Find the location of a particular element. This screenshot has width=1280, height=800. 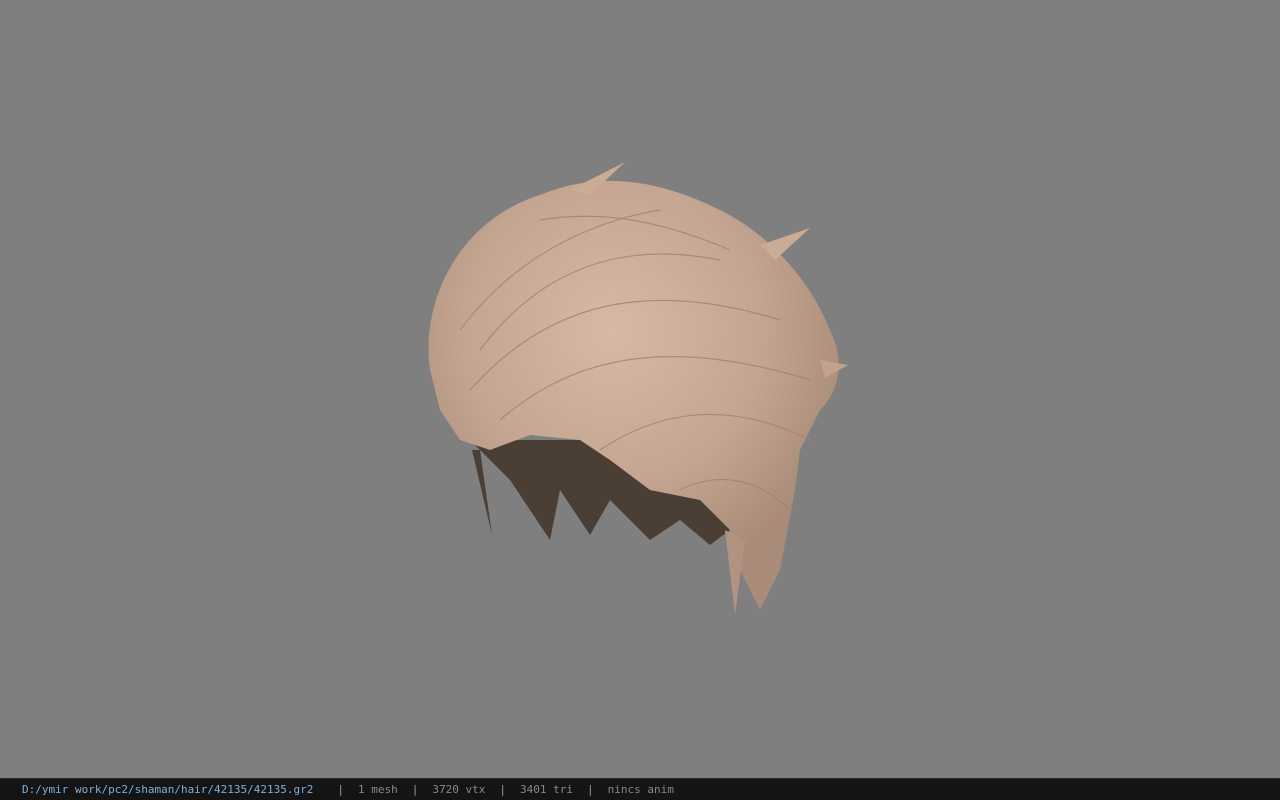

hair-strand-left is located at coordinates (482, 492).